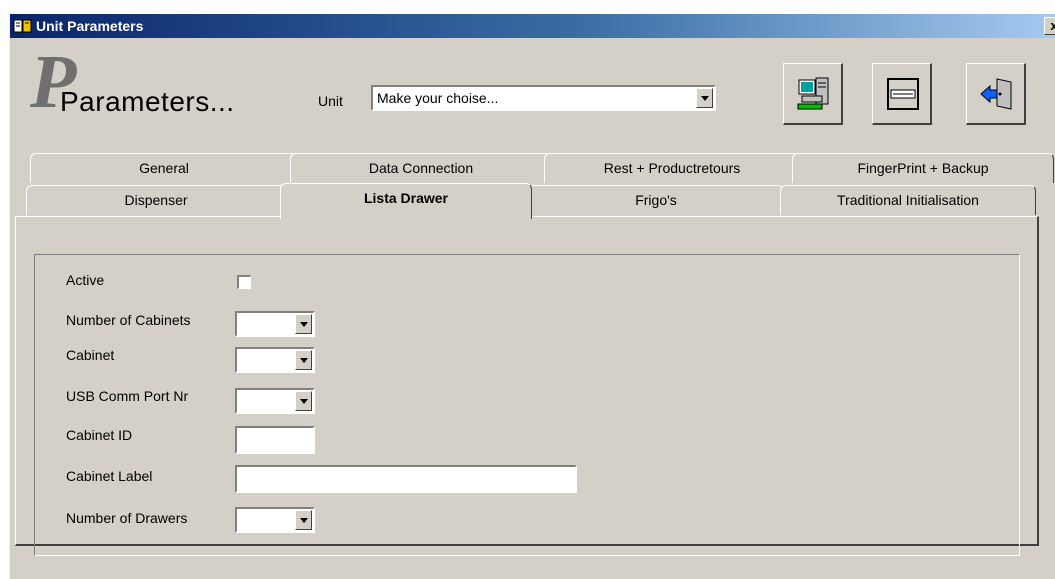 The width and height of the screenshot is (1055, 579). What do you see at coordinates (275, 401) in the screenshot?
I see `usb-comm-port-select` at bounding box center [275, 401].